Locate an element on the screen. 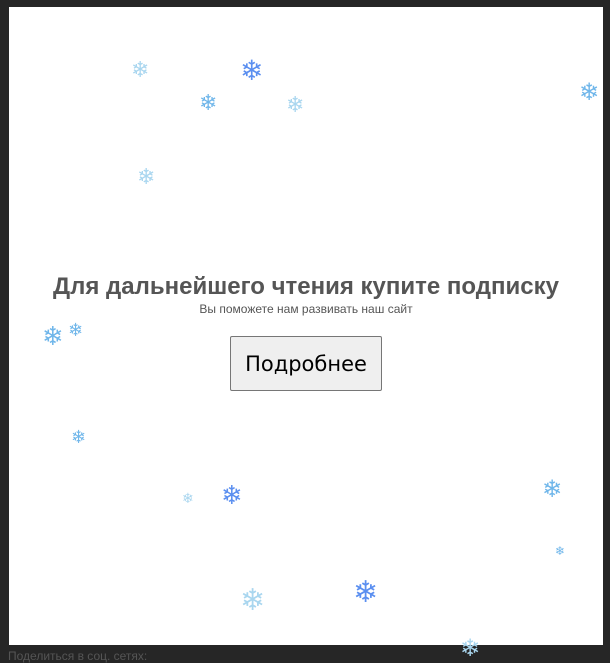  paywall-title: Для дальнейшего чтения купите подписку is located at coordinates (306, 286).